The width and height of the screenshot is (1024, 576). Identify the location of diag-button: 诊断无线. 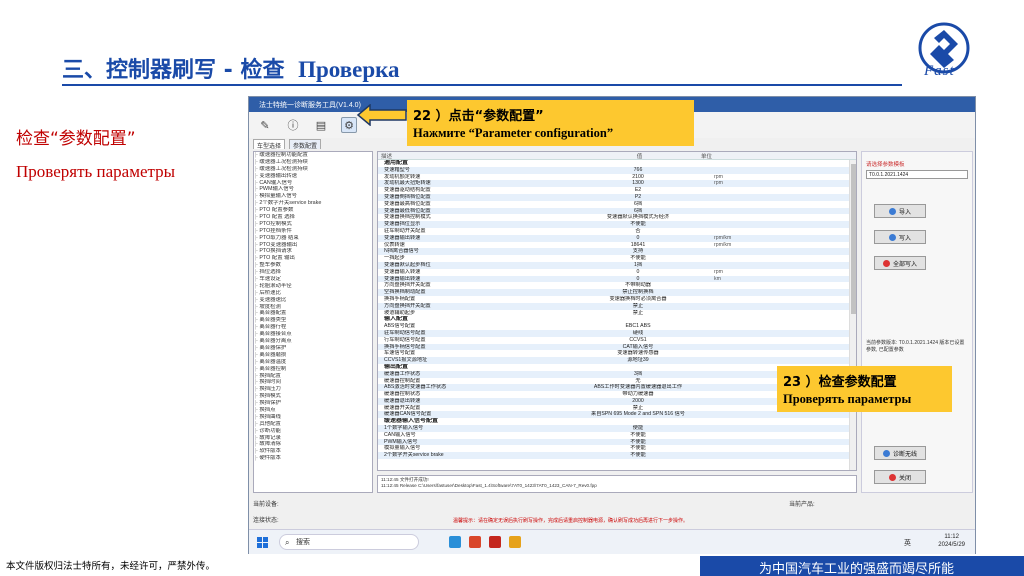
(900, 453).